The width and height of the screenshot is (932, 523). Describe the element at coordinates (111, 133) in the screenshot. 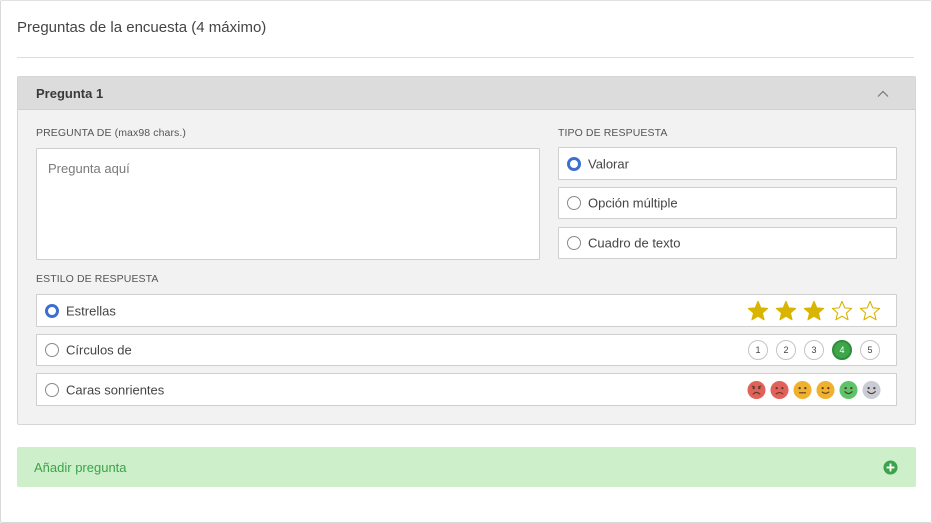

I see `question-text-label: PREGUNTA DE (max98 chars.)` at that location.